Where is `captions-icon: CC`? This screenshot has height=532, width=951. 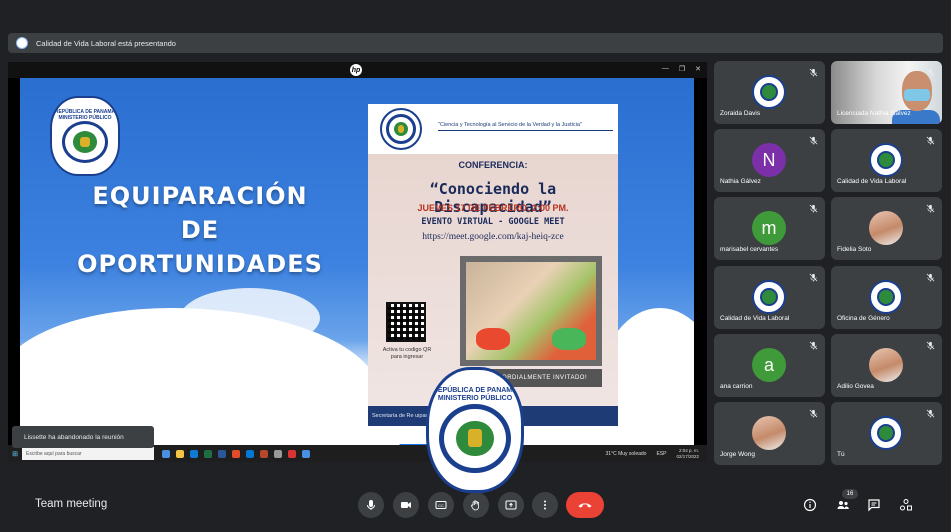
captions-icon: CC is located at coordinates (441, 505).